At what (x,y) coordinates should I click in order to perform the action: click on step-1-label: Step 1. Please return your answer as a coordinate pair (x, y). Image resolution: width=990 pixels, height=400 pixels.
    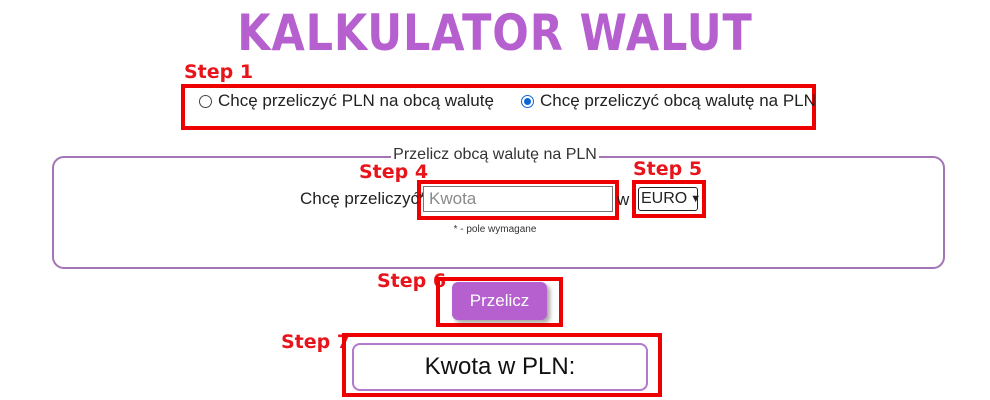
    Looking at the image, I should click on (219, 72).